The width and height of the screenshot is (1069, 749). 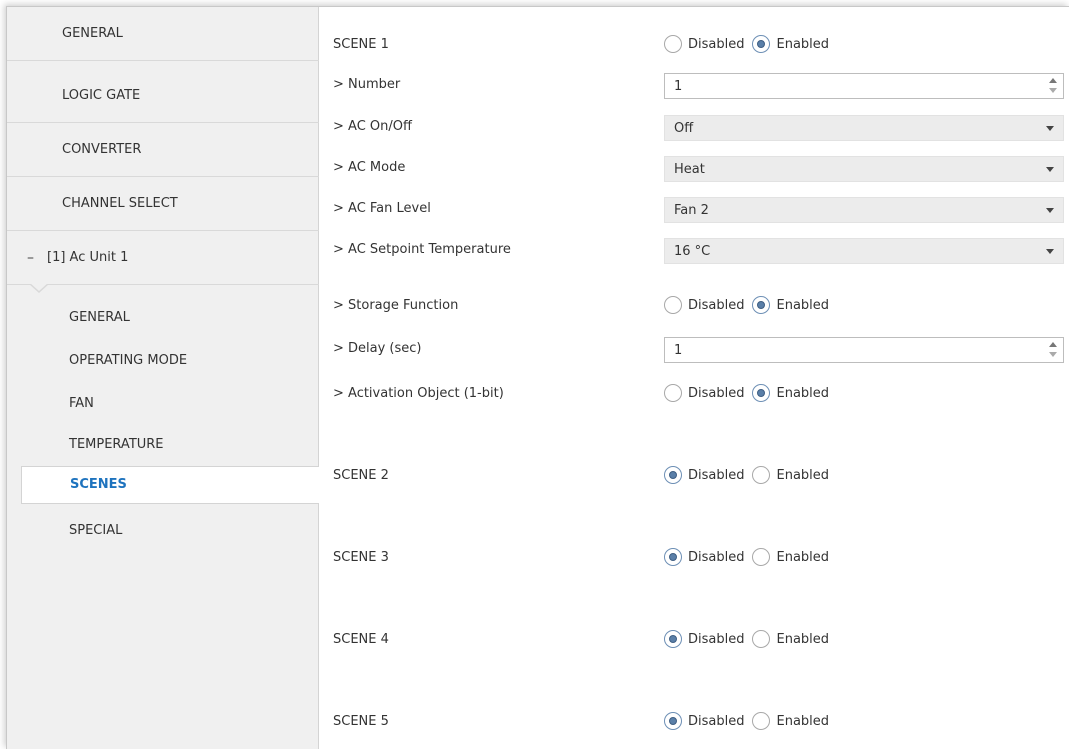 I want to click on ac-fan-label: > AC Fan Level, so click(x=382, y=208).